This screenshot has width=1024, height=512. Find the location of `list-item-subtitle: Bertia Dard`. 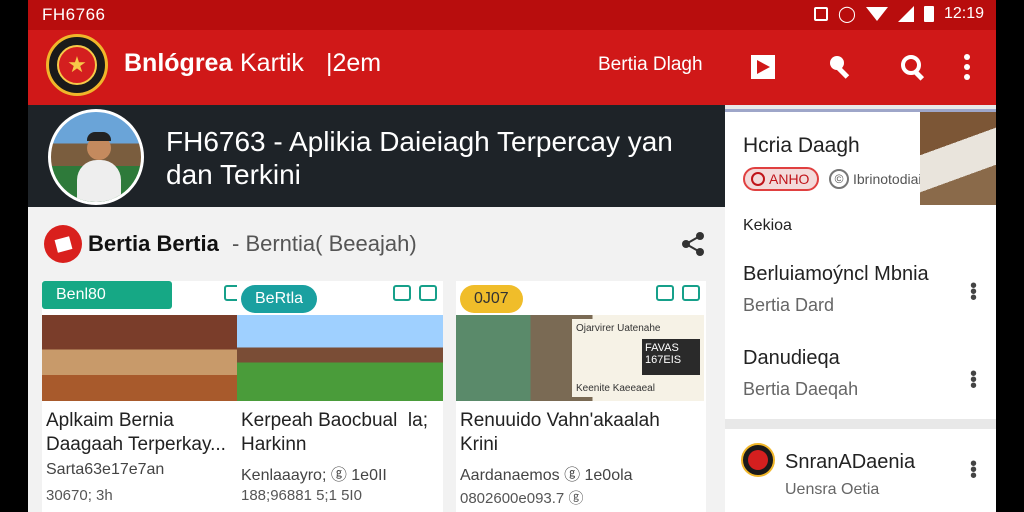

list-item-subtitle: Bertia Dard is located at coordinates (789, 305).